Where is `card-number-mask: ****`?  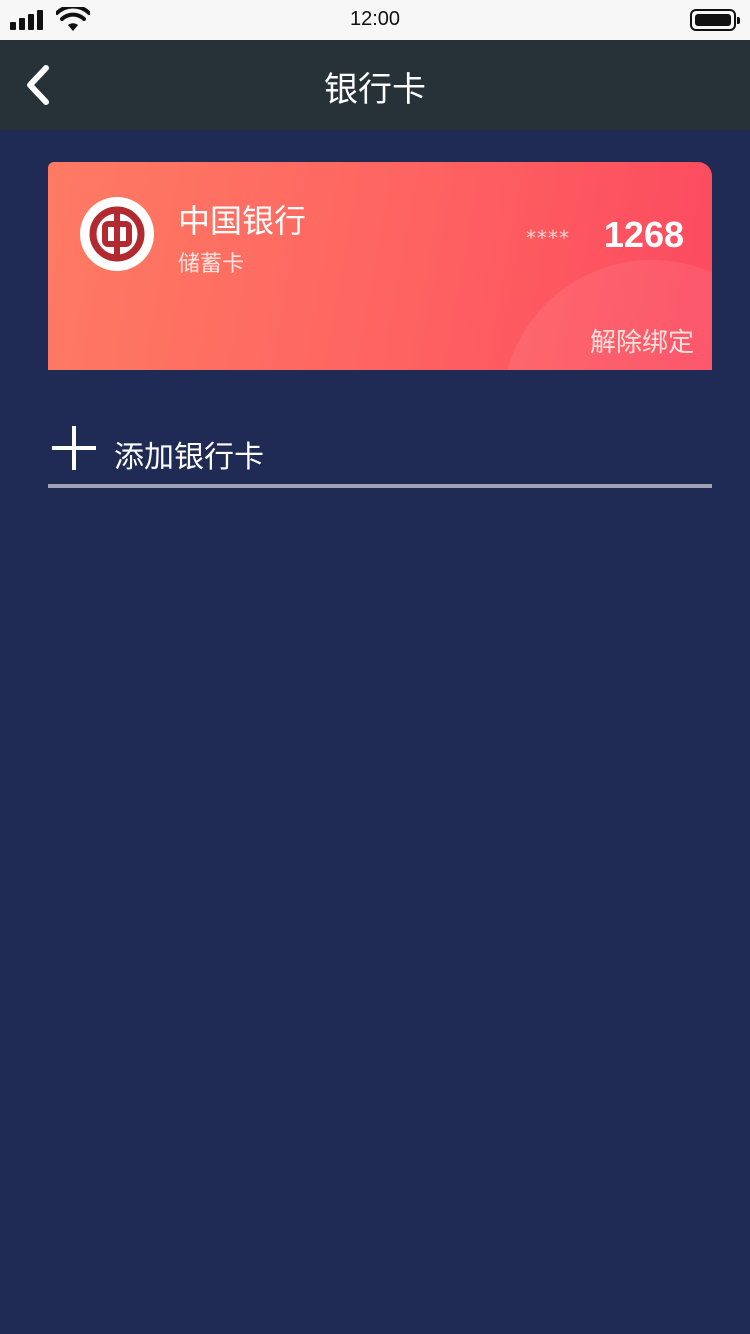 card-number-mask: **** is located at coordinates (548, 238).